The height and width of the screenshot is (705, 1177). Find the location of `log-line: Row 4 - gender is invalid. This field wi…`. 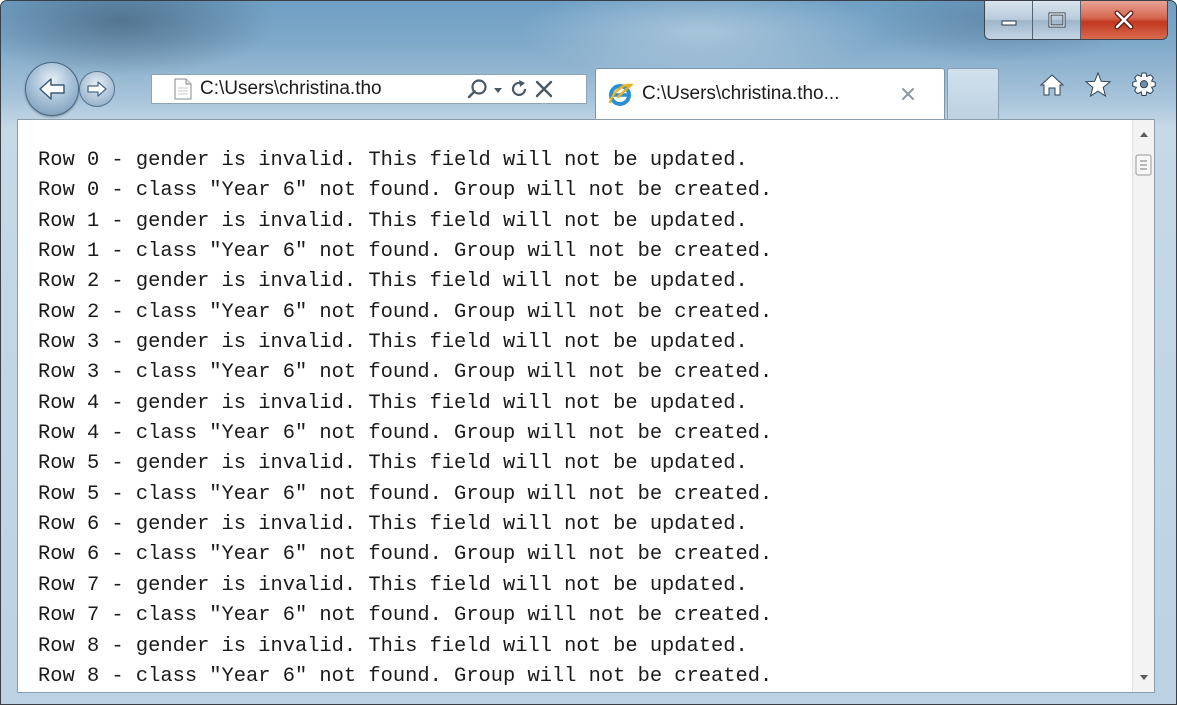

log-line: Row 4 - gender is invalid. This field wi… is located at coordinates (393, 403).